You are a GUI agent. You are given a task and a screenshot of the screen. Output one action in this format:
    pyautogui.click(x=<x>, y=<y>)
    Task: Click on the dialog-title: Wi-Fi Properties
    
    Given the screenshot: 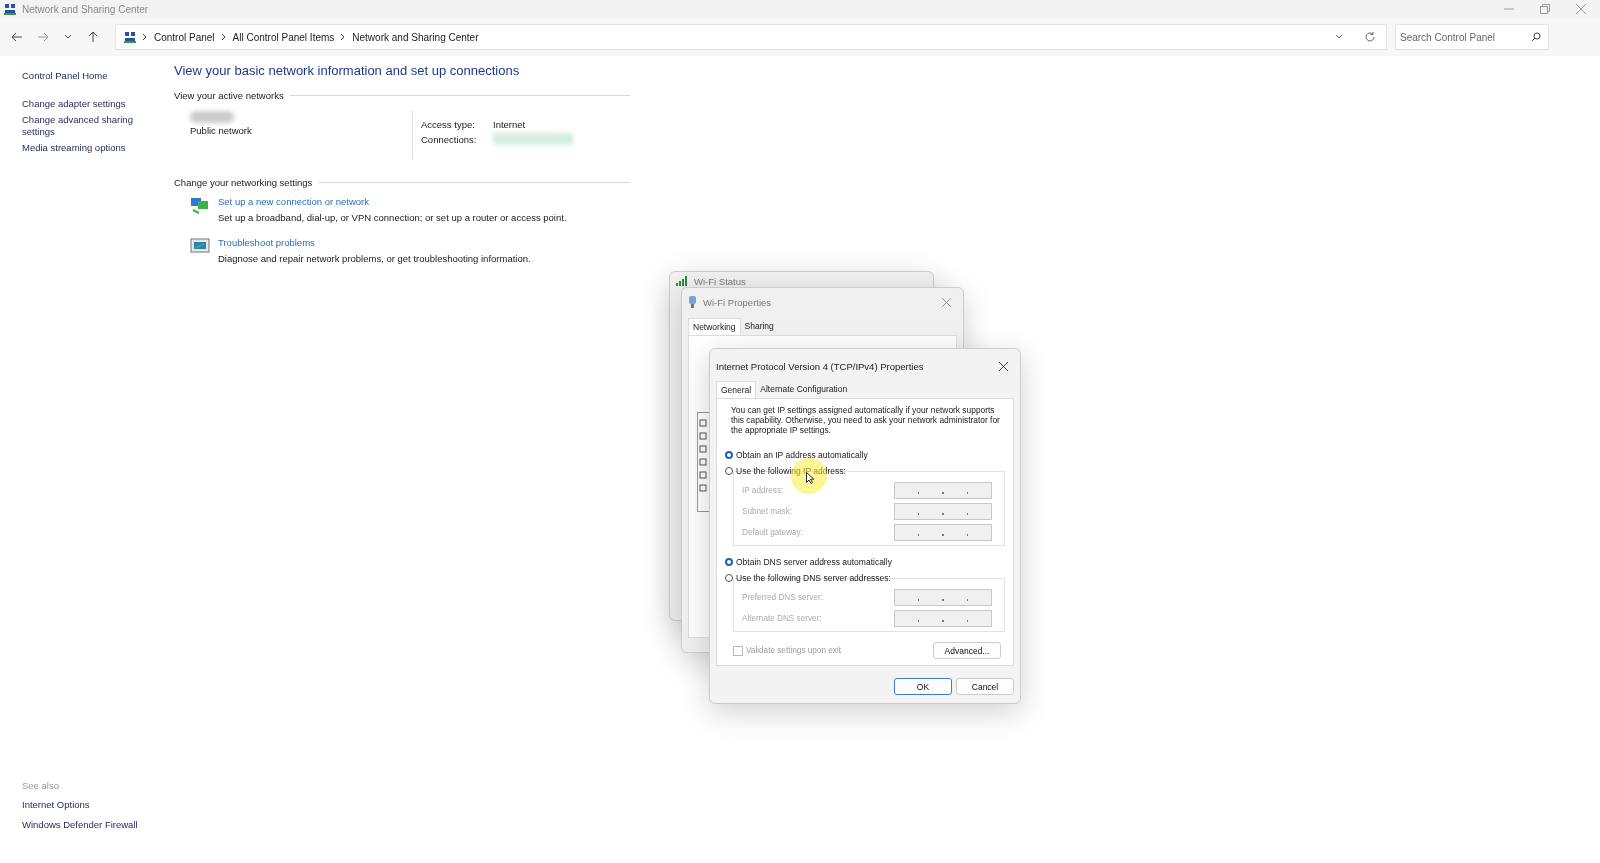 What is the action you would take?
    pyautogui.click(x=737, y=302)
    